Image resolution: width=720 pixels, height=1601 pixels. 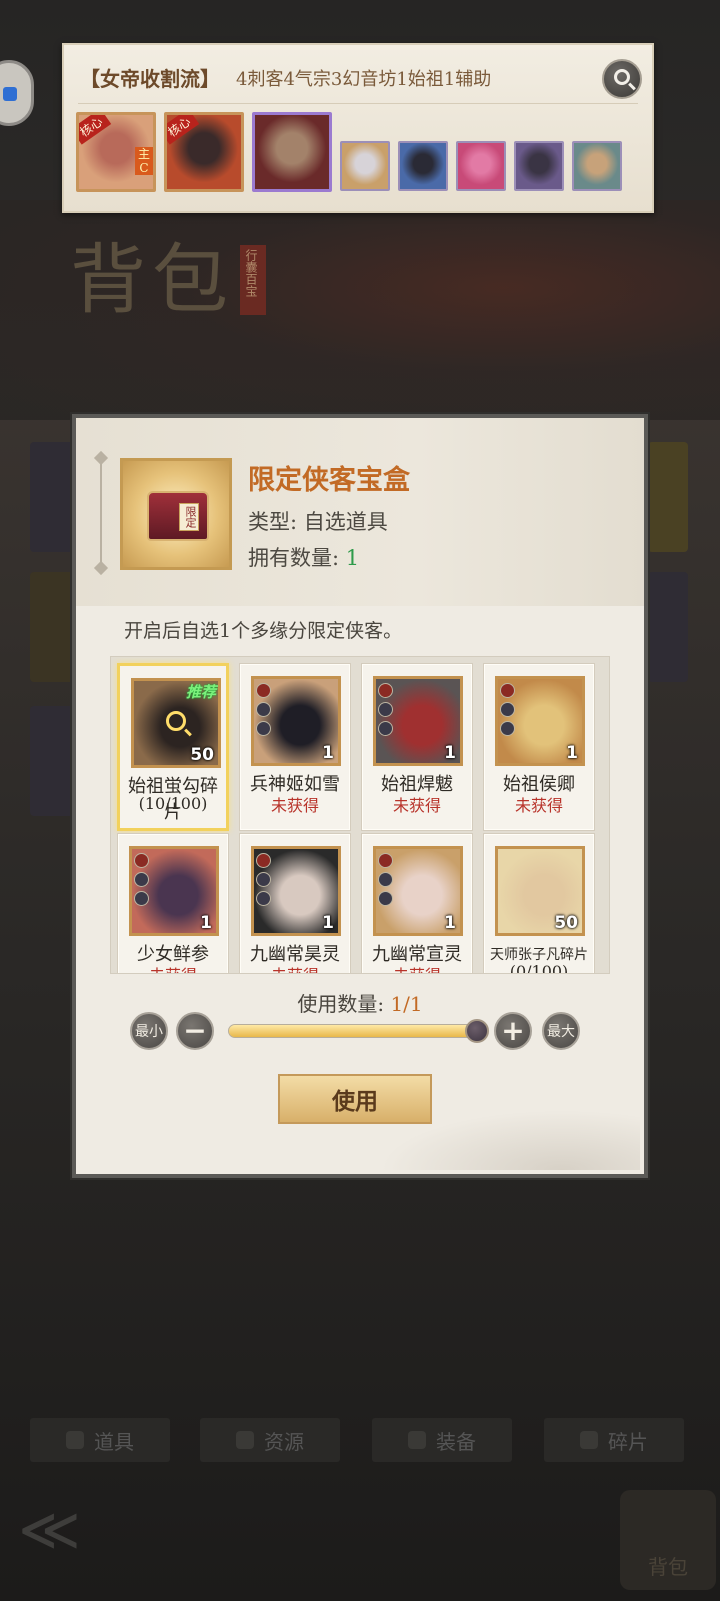 What do you see at coordinates (173, 803) in the screenshot?
I see `hero-status: (10/100)` at bounding box center [173, 803].